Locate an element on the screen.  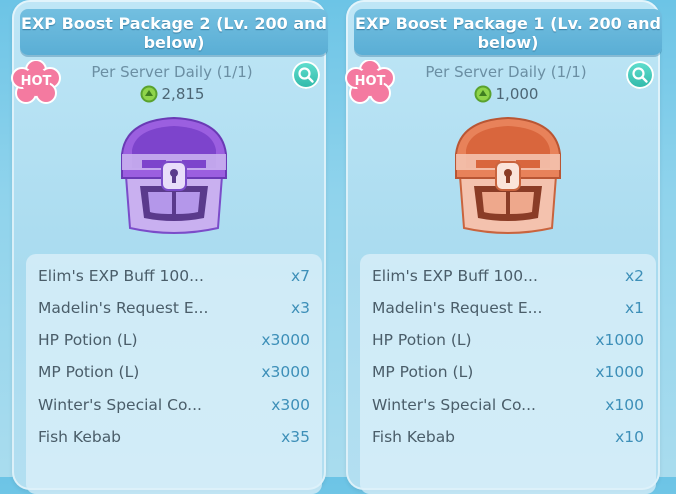
list-item: Winter's Special Co... x100 is located at coordinates (508, 405).